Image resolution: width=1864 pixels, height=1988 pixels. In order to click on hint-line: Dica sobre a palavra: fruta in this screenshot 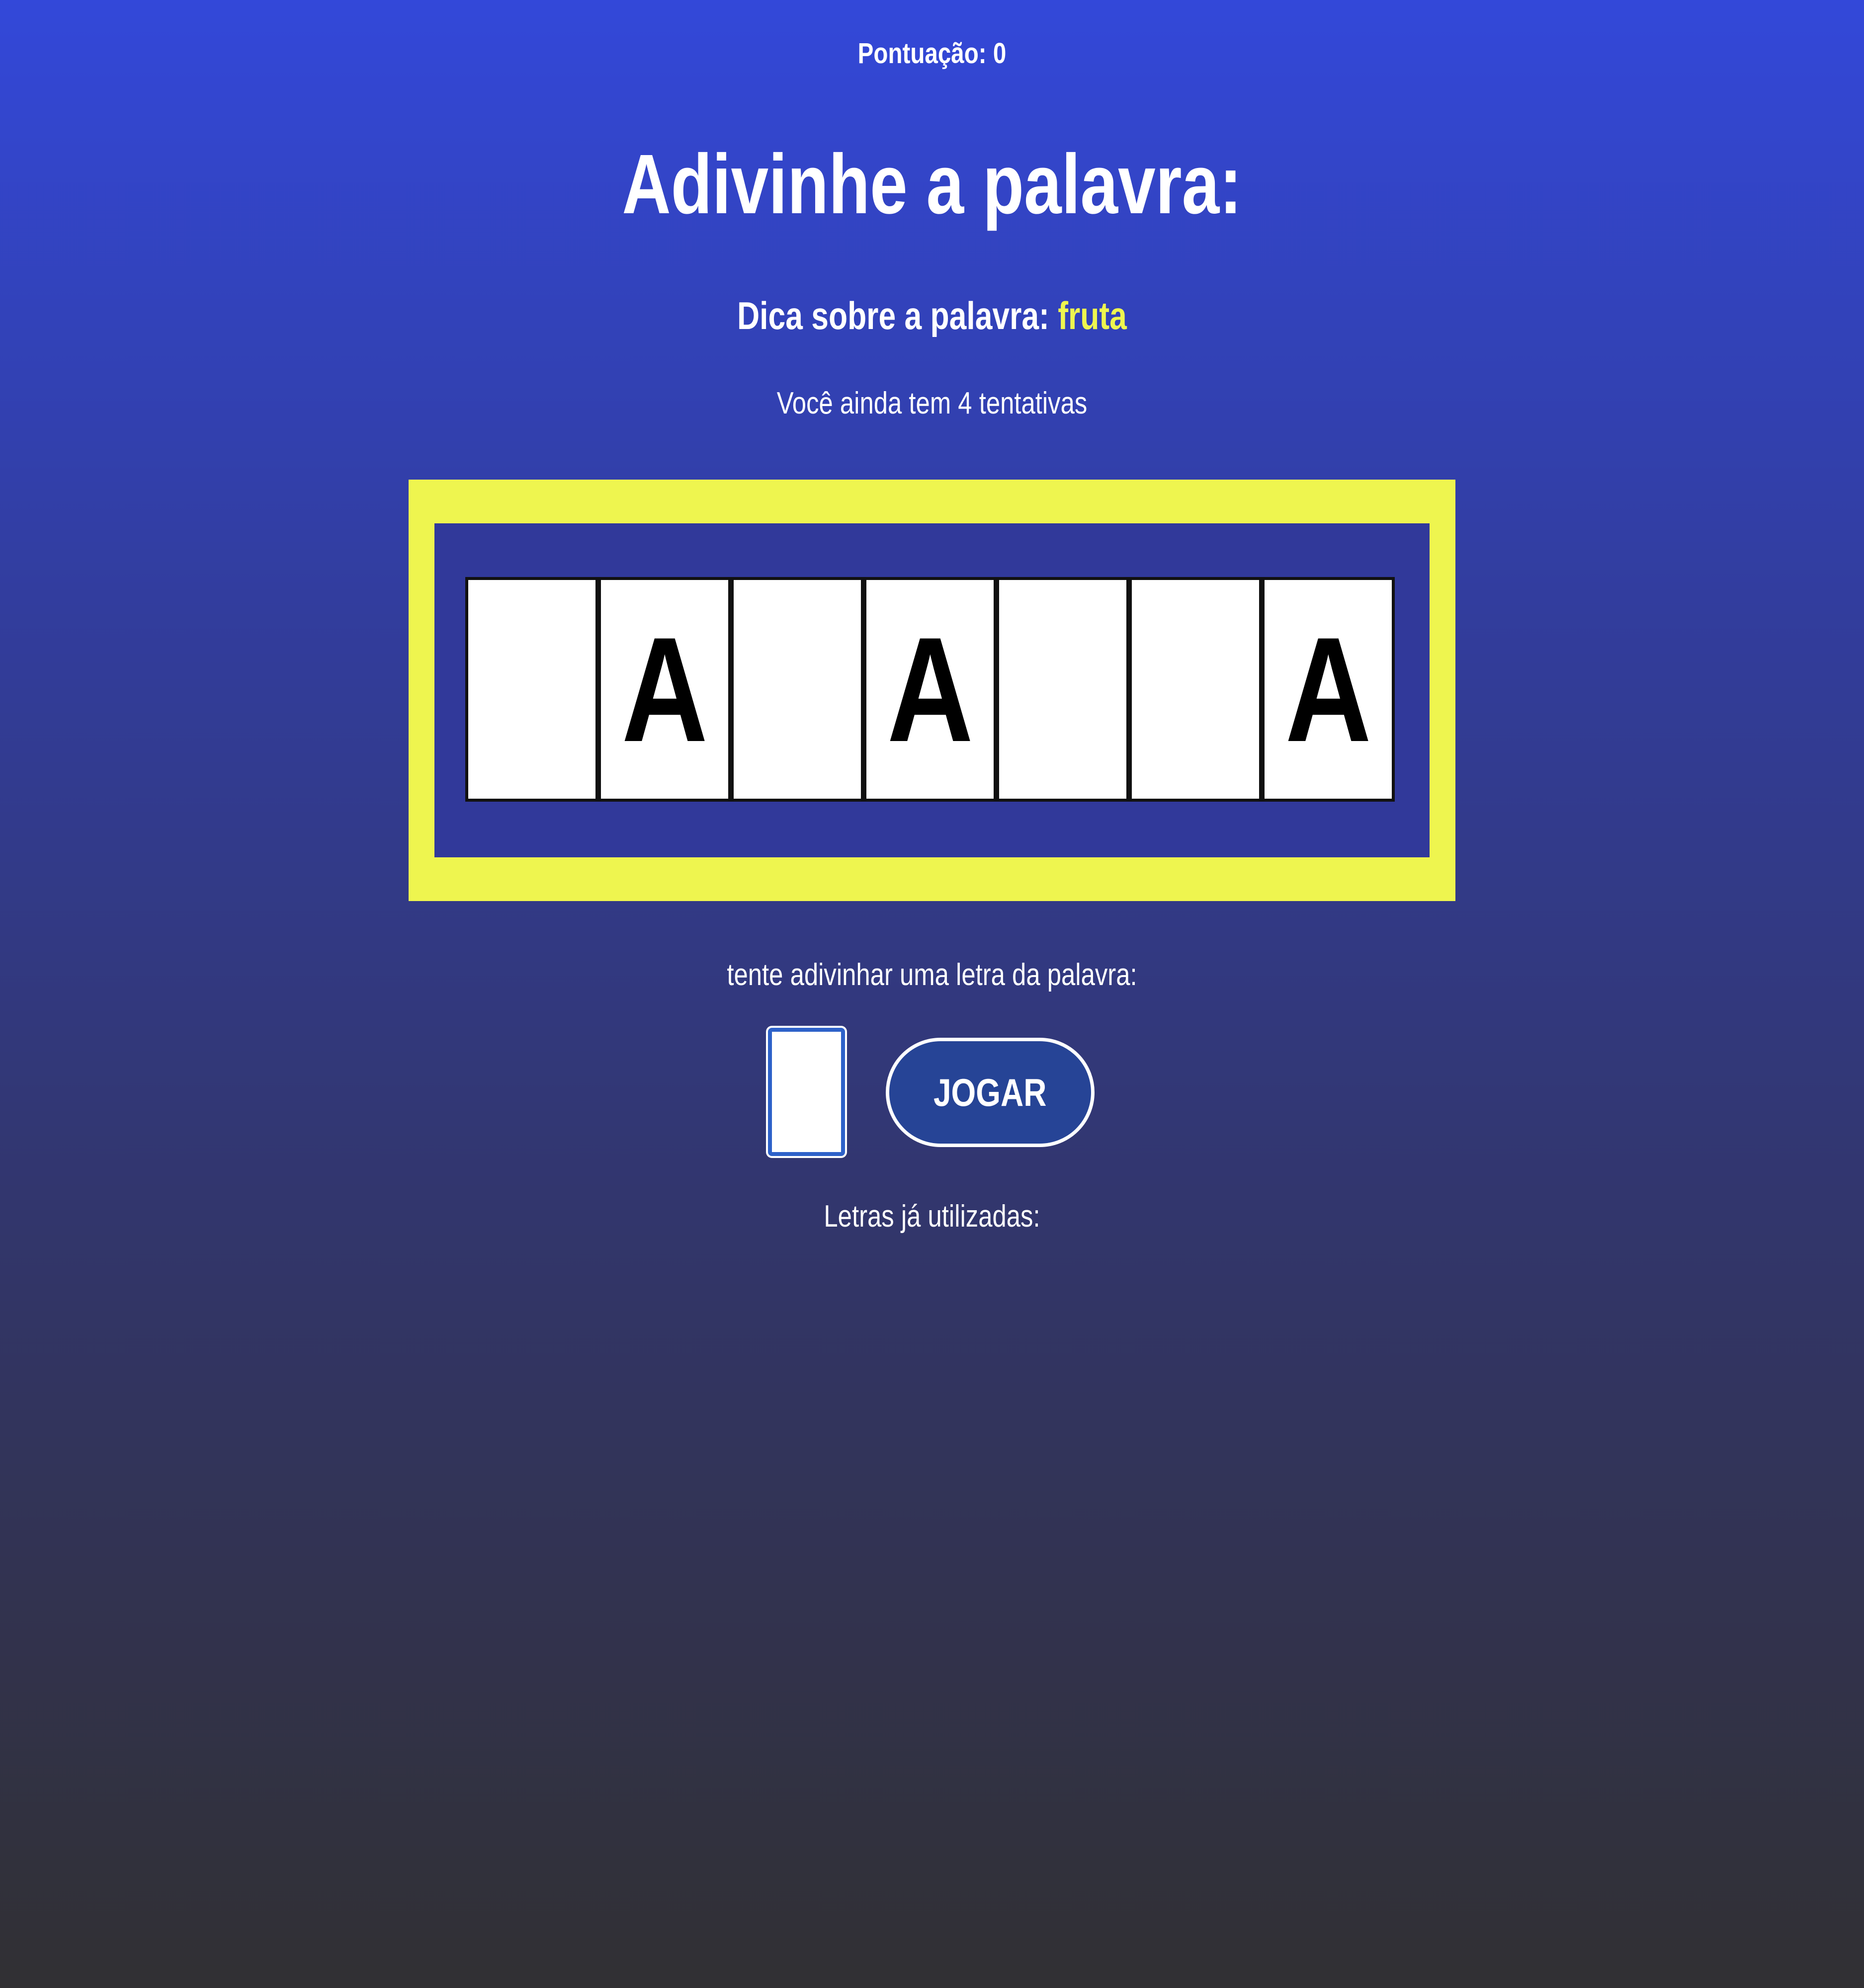, I will do `click(932, 315)`.